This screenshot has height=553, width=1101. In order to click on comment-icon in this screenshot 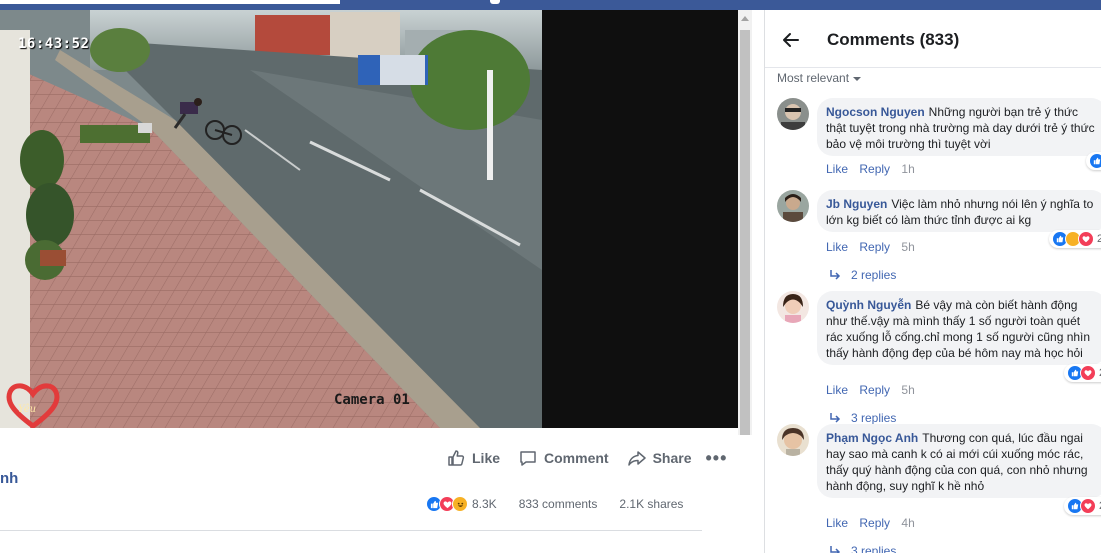, I will do `click(528, 458)`.